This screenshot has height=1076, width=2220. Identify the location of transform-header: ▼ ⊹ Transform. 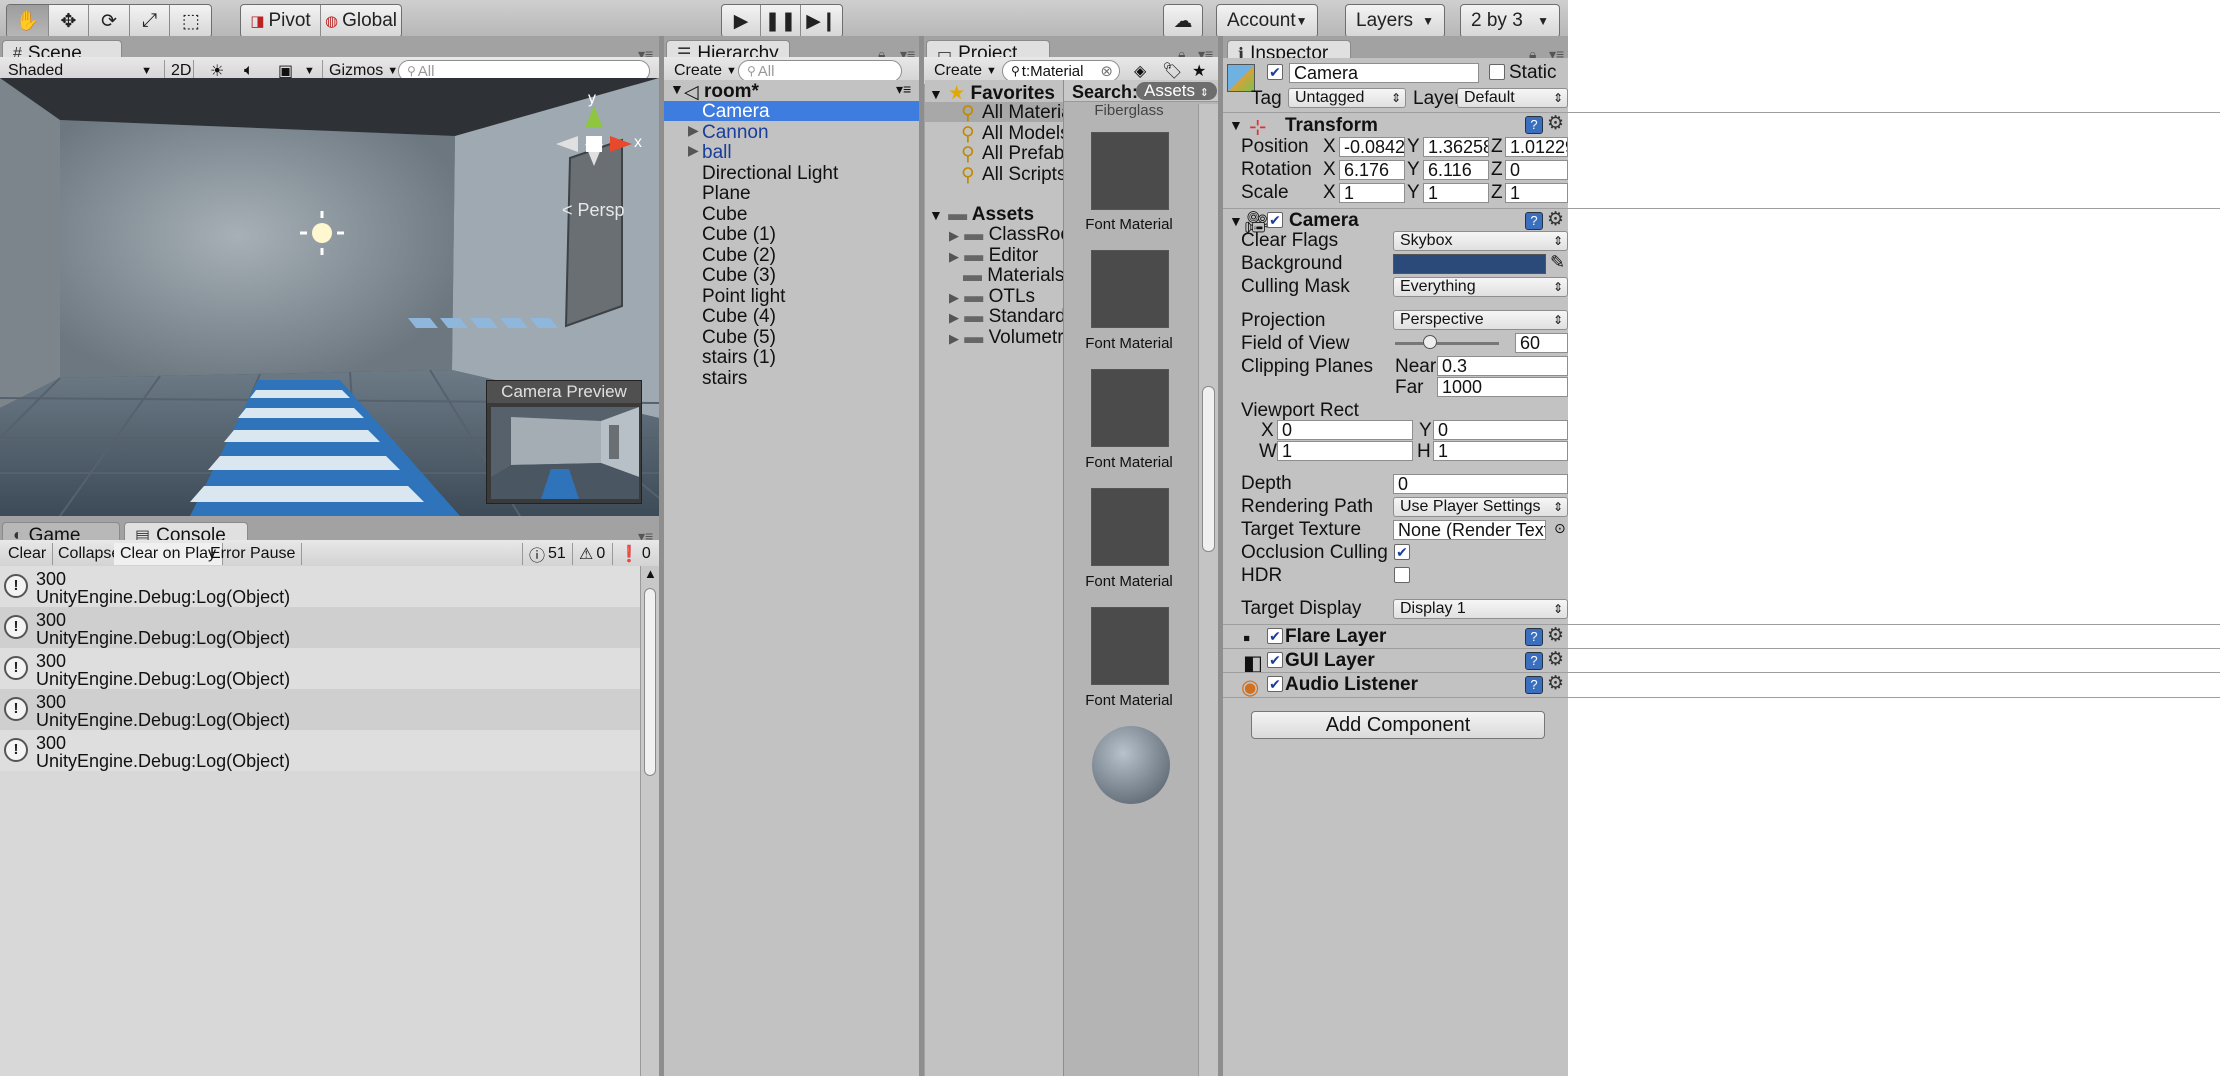
(1721, 125).